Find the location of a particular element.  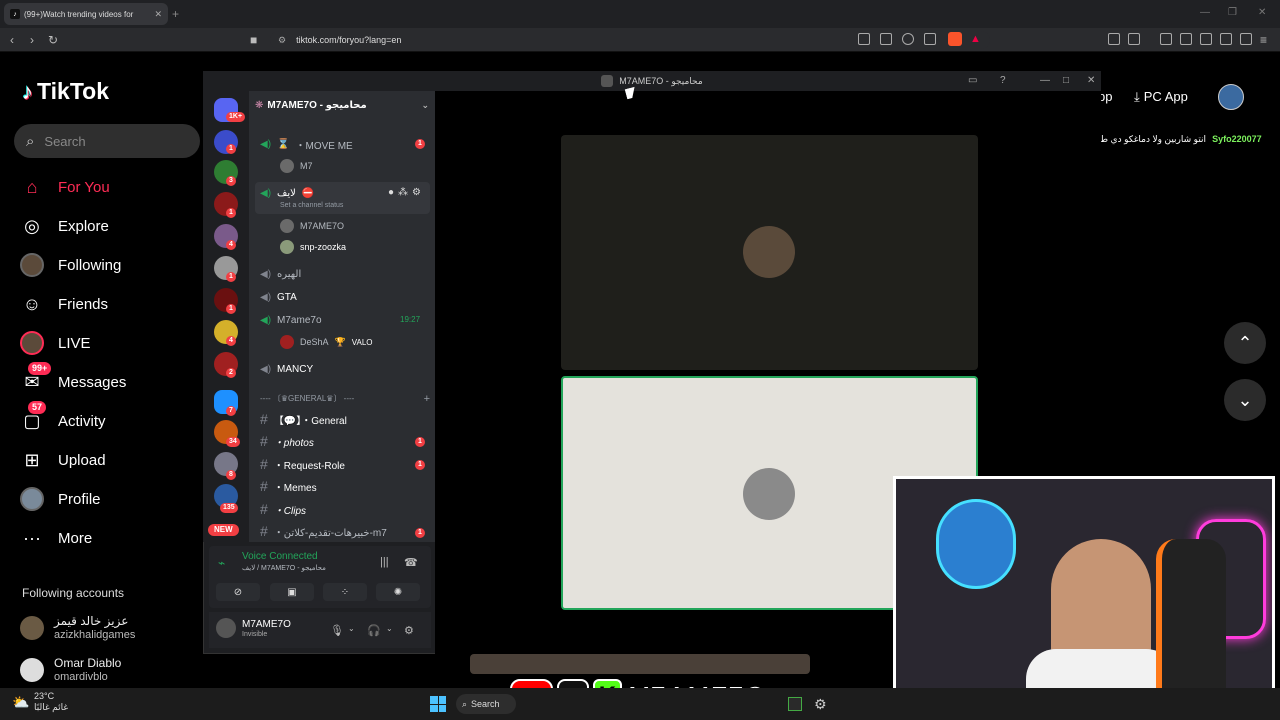

nav-friends: ☺ Friends is located at coordinates (64, 304).